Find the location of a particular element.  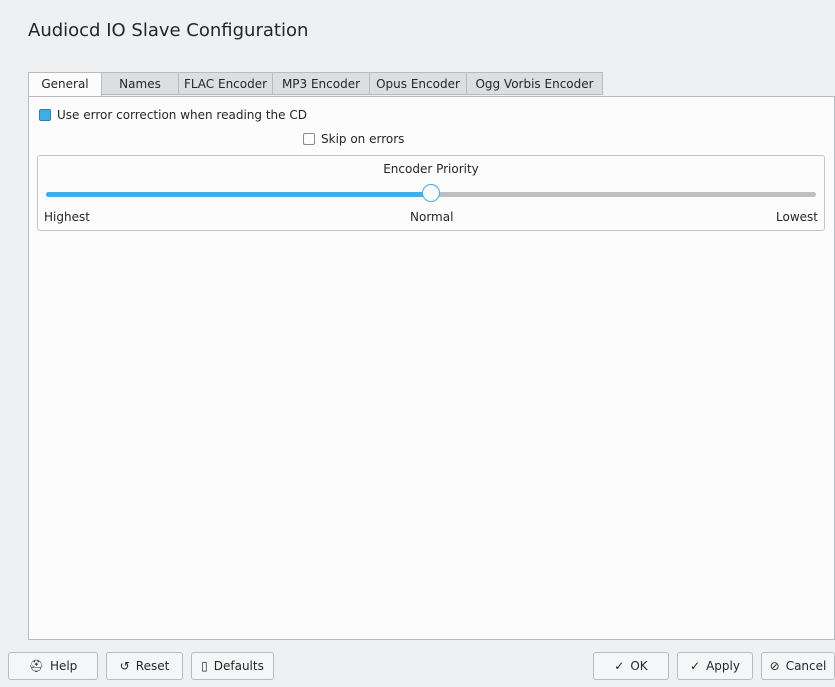

tab-flac-encoder: FLAC Encoder is located at coordinates (226, 83).